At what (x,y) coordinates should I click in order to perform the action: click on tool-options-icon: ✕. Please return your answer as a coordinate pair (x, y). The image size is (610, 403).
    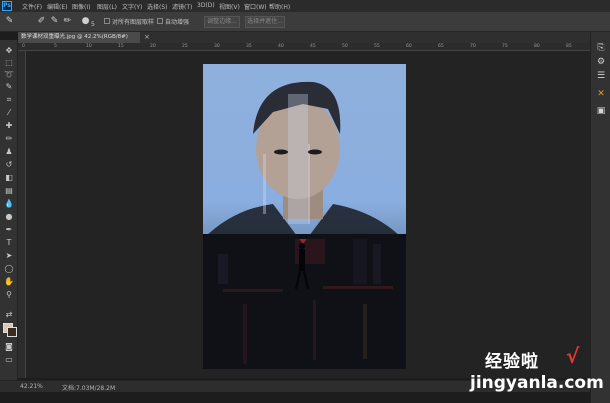
    Looking at the image, I should click on (601, 94).